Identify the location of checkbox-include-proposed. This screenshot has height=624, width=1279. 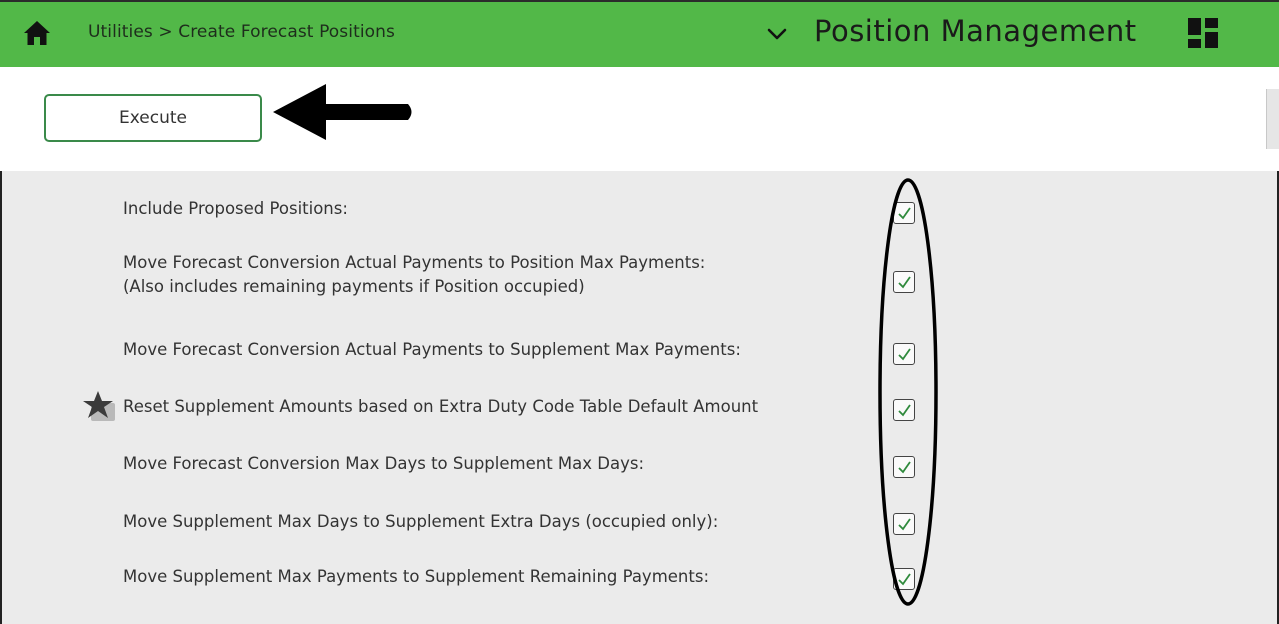
(904, 213).